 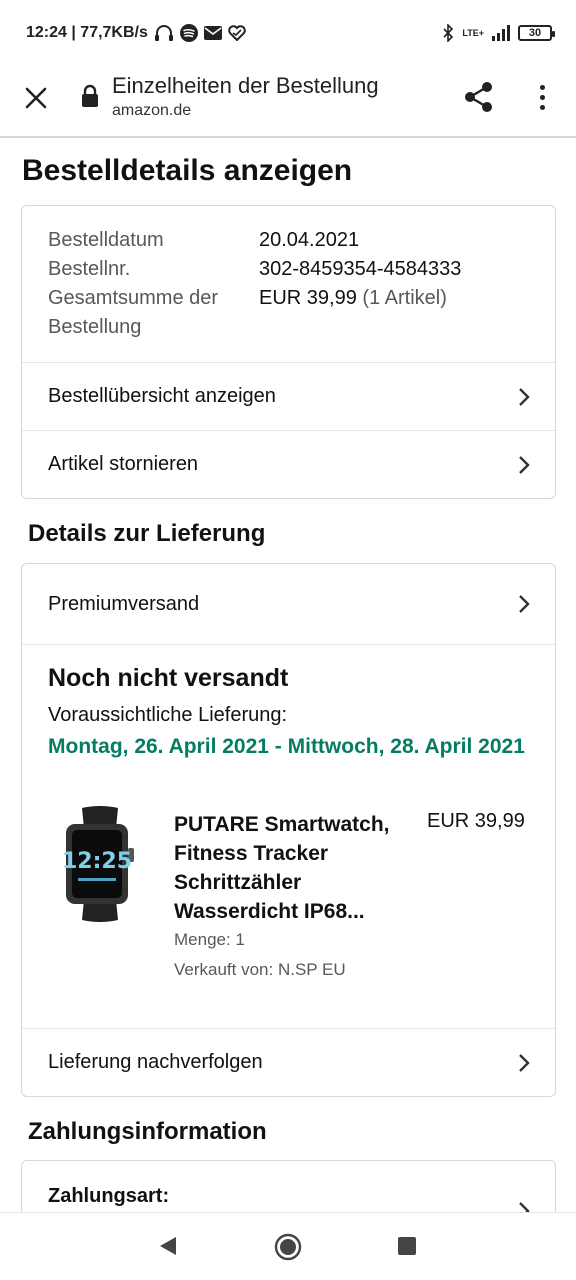 What do you see at coordinates (168, 678) in the screenshot?
I see `shipment-status: Noch nicht versandt` at bounding box center [168, 678].